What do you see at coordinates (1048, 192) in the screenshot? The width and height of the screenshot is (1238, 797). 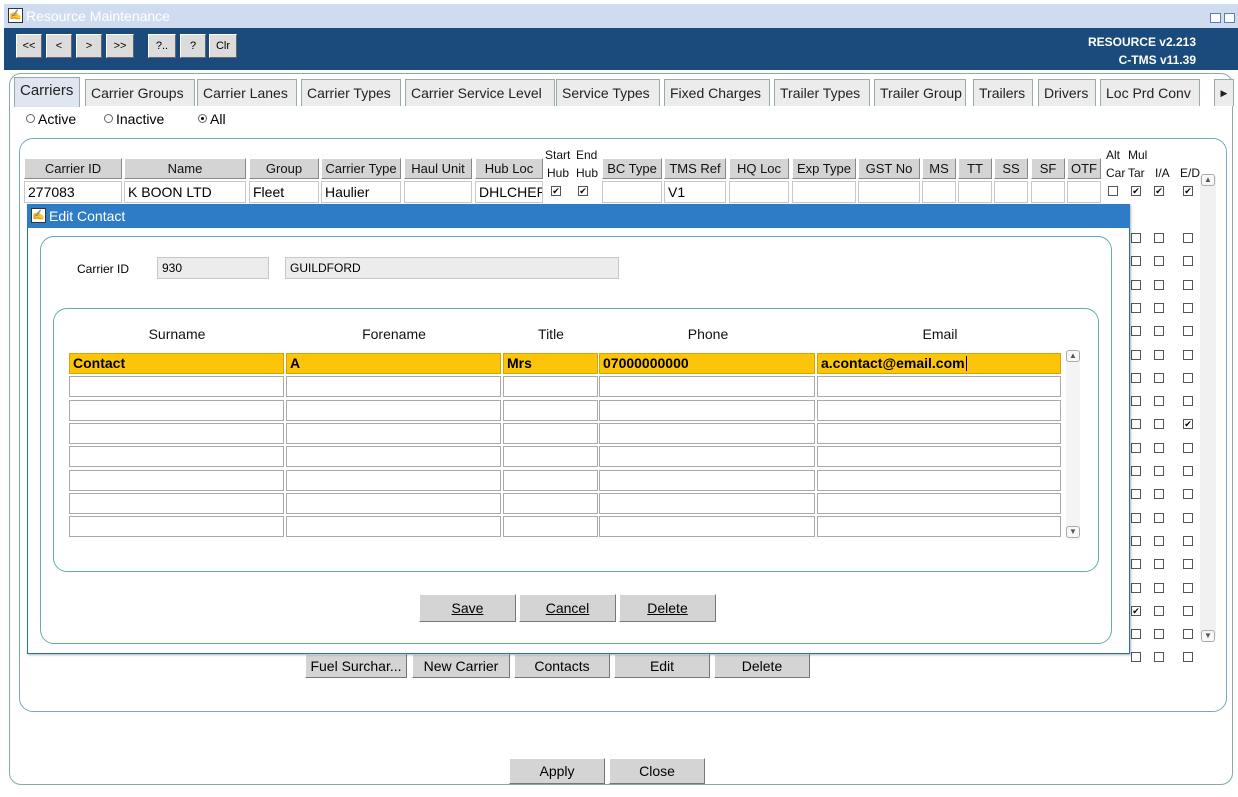 I see `cell-sf` at bounding box center [1048, 192].